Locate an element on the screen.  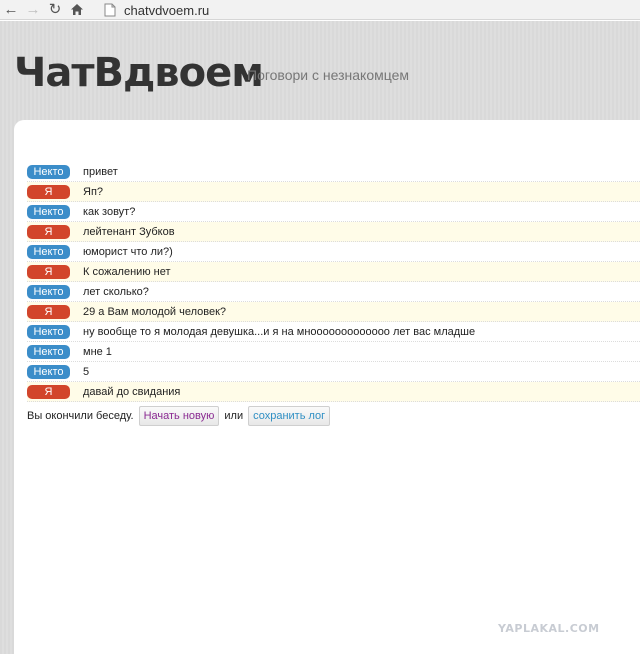
address-bar: chatvdvoem.ru is located at coordinates (372, 10).